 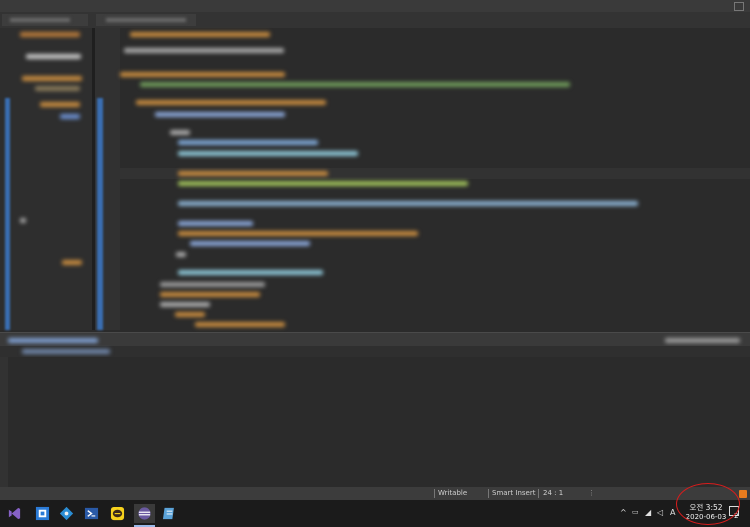 What do you see at coordinates (46, 179) in the screenshot?
I see `left-view-pane` at bounding box center [46, 179].